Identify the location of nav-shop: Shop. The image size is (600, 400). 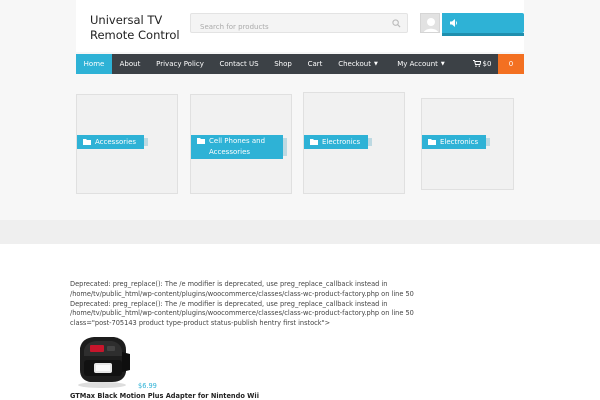
(283, 64).